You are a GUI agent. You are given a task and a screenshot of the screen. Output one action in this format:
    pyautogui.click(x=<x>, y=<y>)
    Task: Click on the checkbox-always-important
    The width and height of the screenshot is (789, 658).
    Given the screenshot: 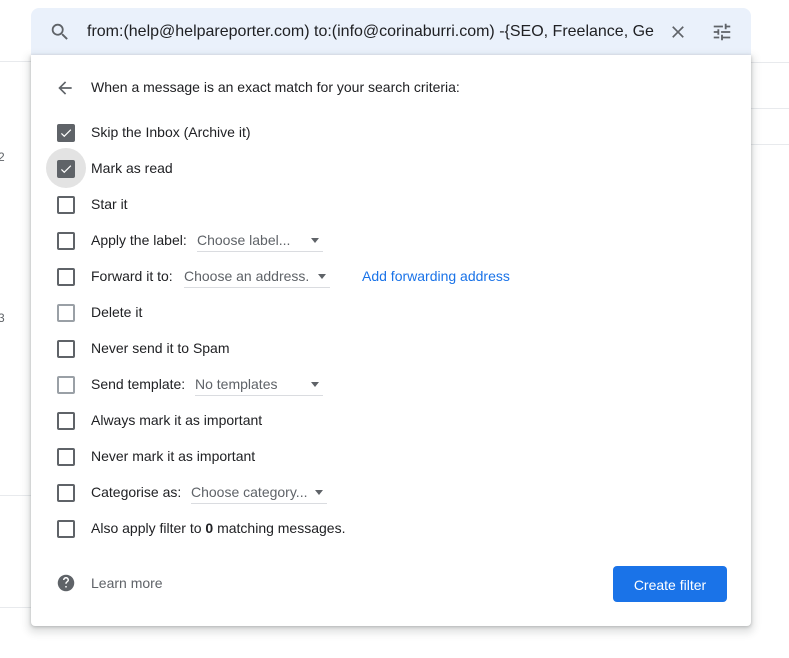 What is the action you would take?
    pyautogui.click(x=66, y=421)
    